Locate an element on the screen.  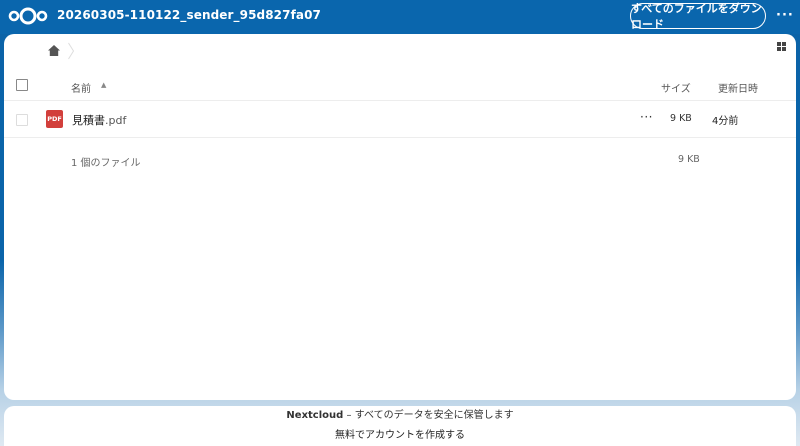
summary-total-size: 9 KB is located at coordinates (689, 159).